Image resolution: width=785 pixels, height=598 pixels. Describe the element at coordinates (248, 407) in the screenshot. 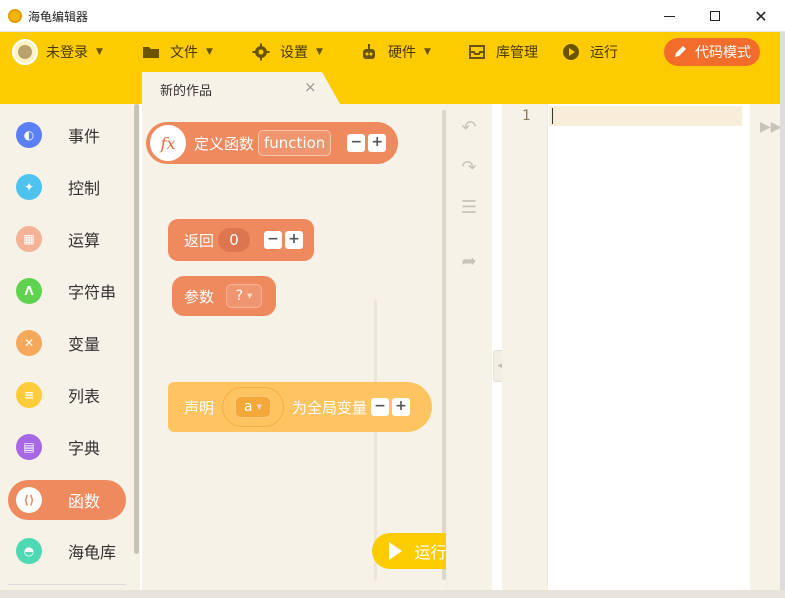

I see `variable-value: a` at that location.